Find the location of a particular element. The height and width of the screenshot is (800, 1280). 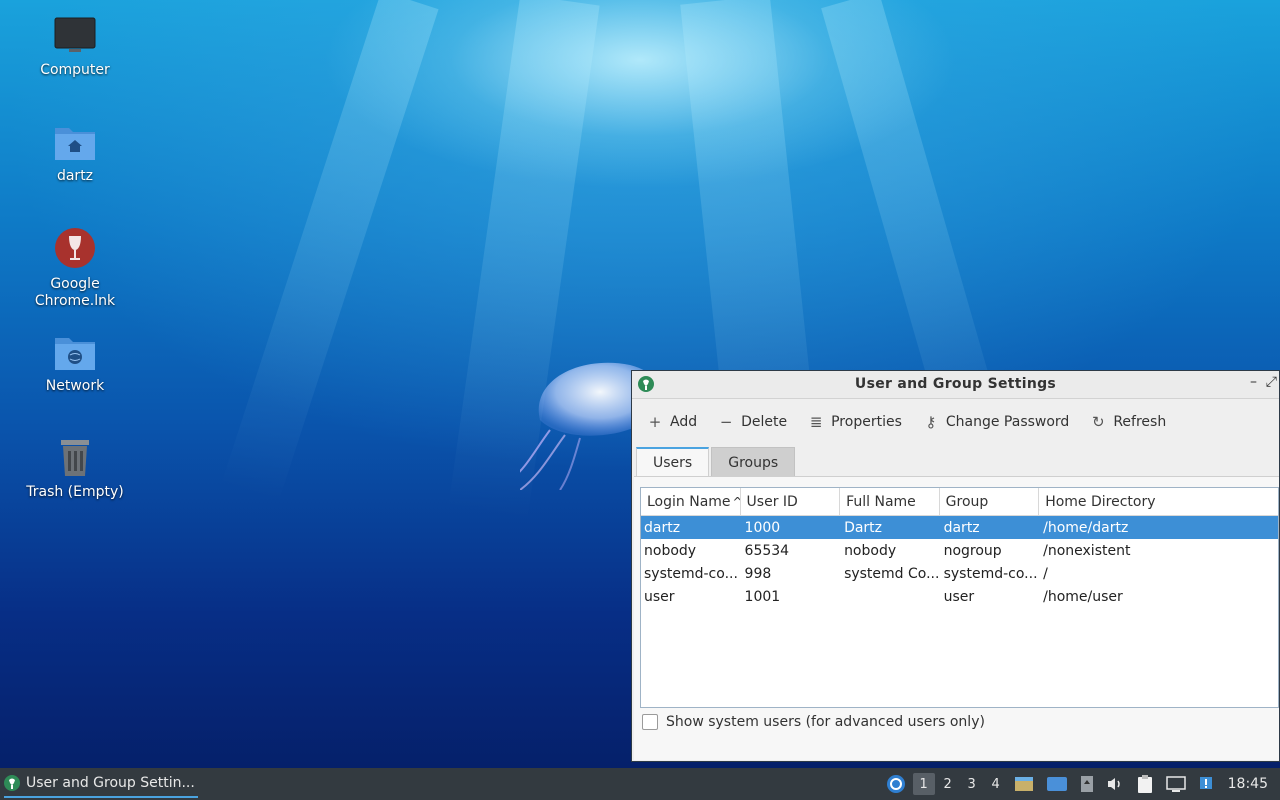

cell-uid: 998 is located at coordinates (758, 573).